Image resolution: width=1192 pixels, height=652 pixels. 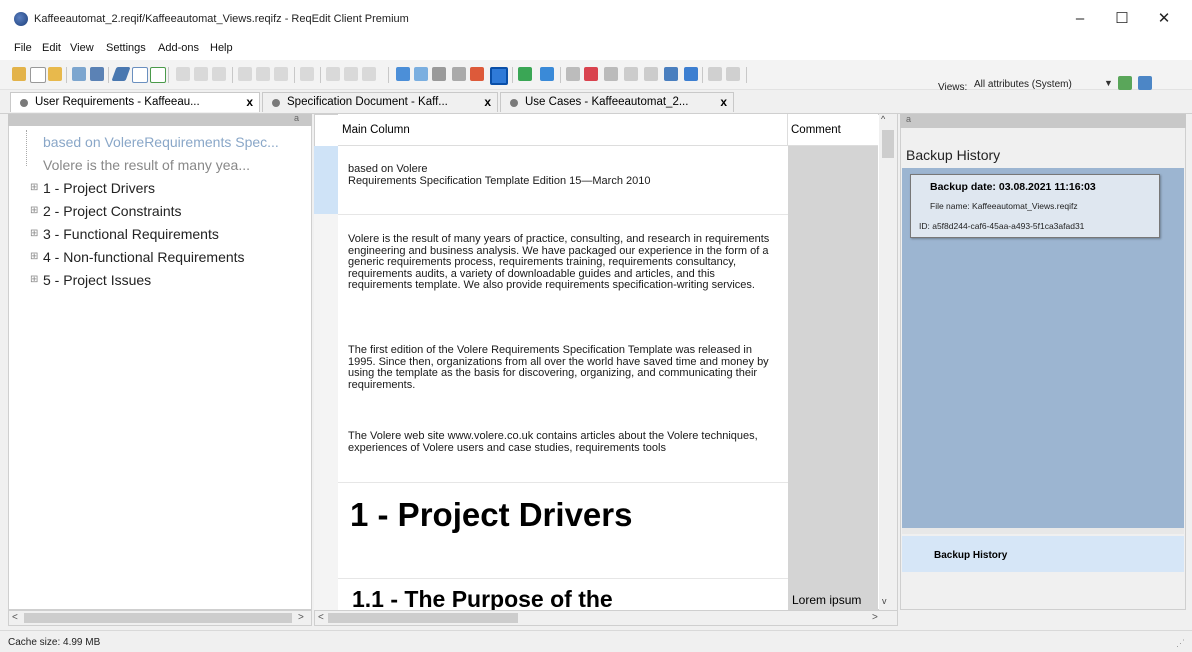 What do you see at coordinates (596, 641) in the screenshot?
I see `status-bar` at bounding box center [596, 641].